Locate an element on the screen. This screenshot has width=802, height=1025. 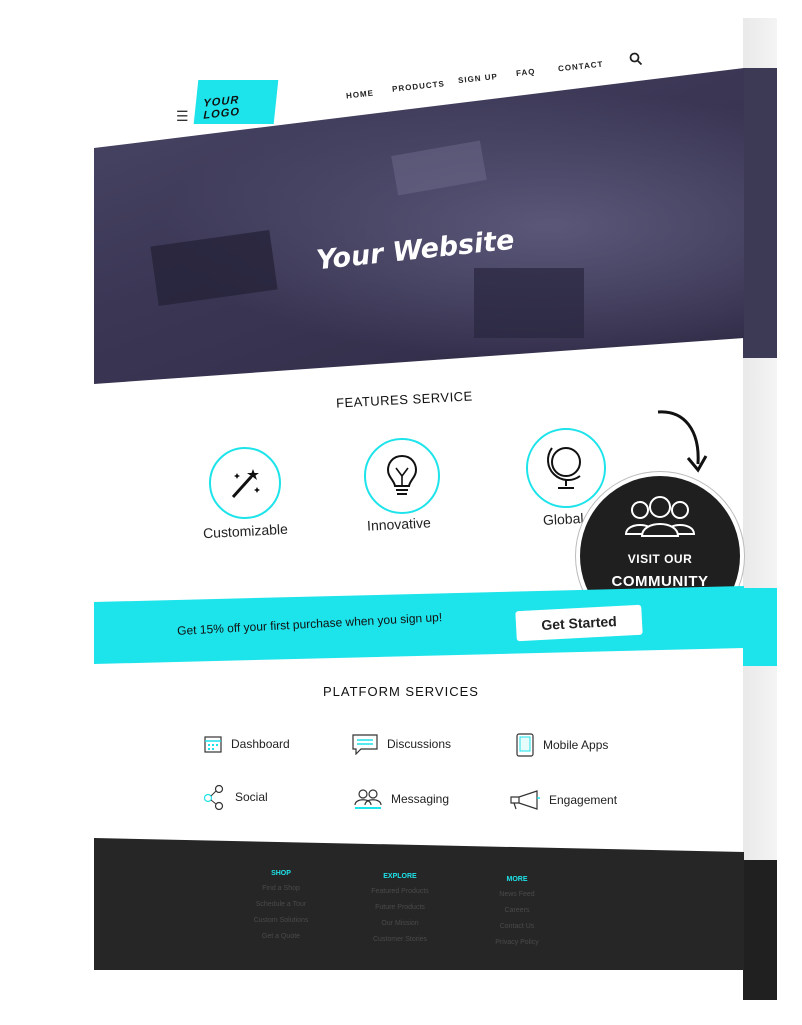
logo-text: YOUR LOGO is located at coordinates (221, 108).